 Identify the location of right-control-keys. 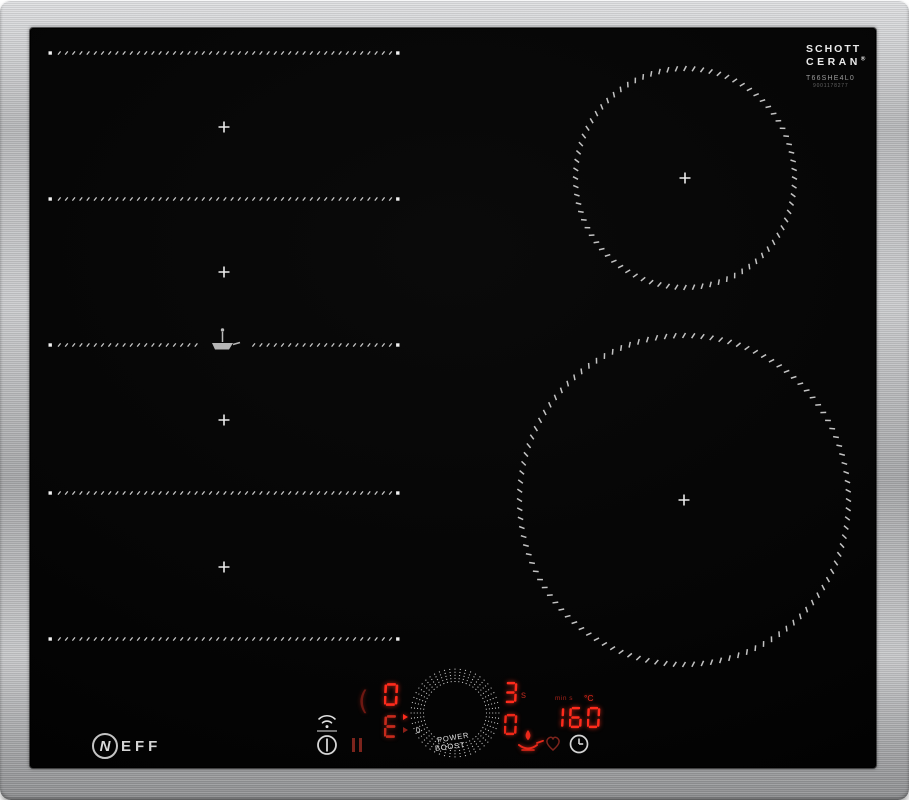
(553, 742).